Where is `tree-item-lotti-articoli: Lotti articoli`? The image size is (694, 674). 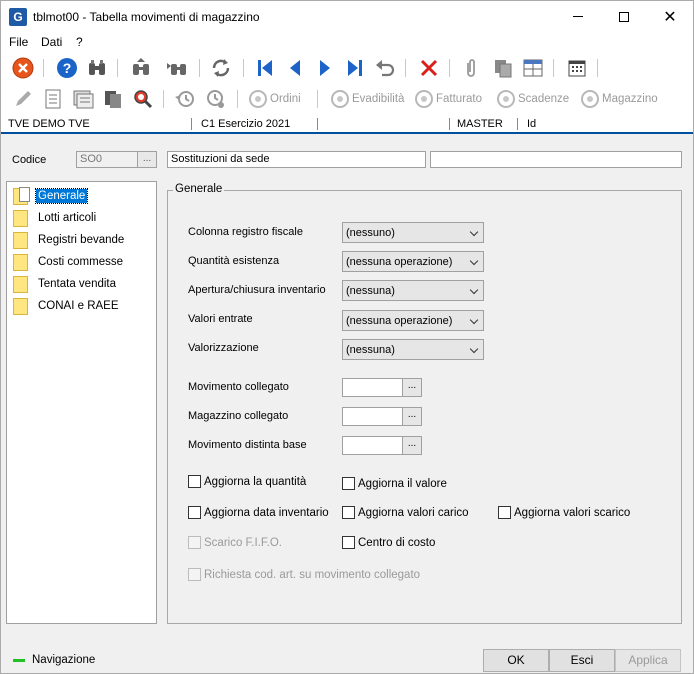 tree-item-lotti-articoli: Lotti articoli is located at coordinates (55, 218).